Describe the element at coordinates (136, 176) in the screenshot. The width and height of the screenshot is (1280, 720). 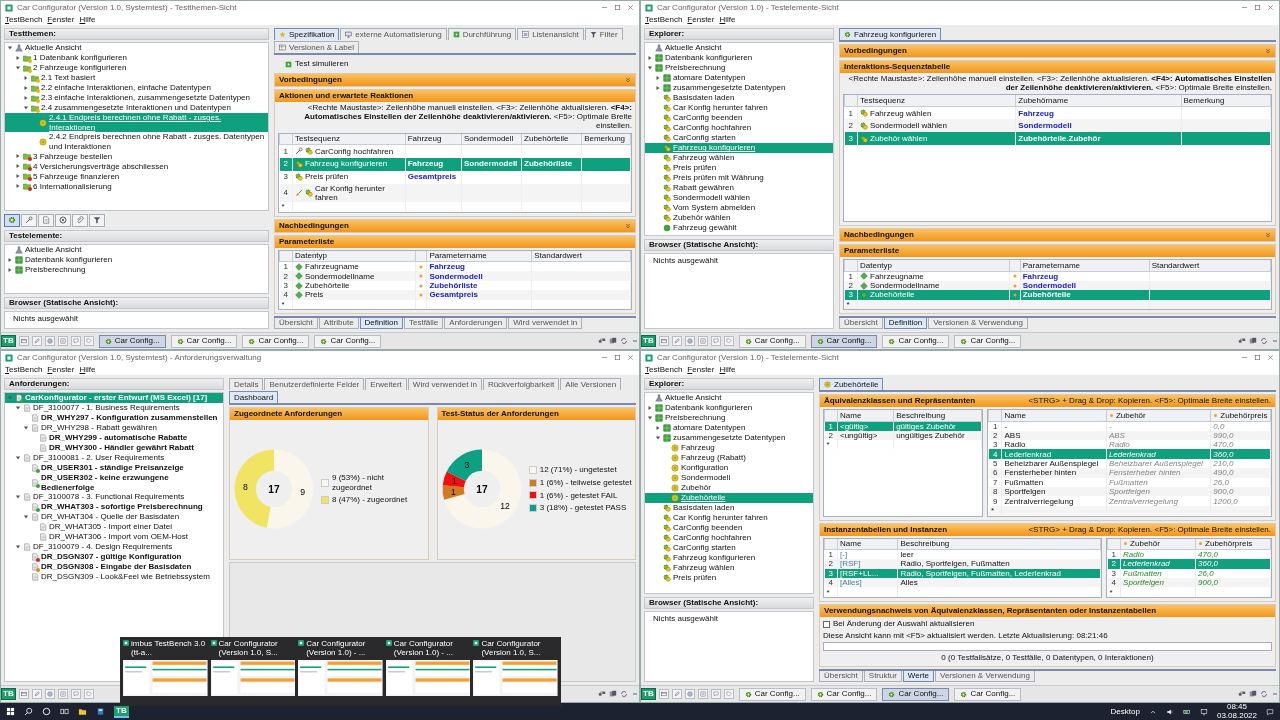
I see `tree-item: 5 Fahrzeuge finanzieren` at that location.